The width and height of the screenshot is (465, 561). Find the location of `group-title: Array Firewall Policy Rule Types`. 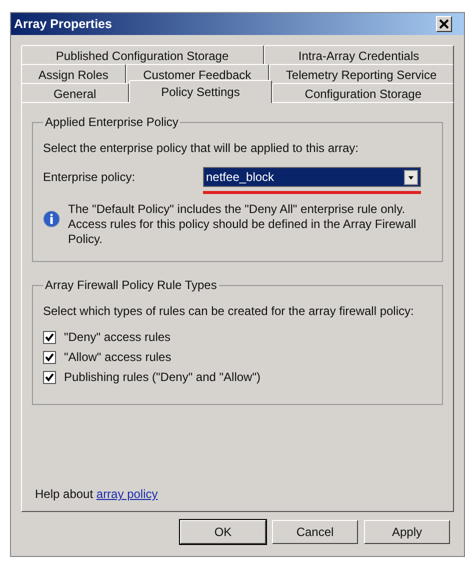

group-title: Array Firewall Policy Rule Types is located at coordinates (131, 285).